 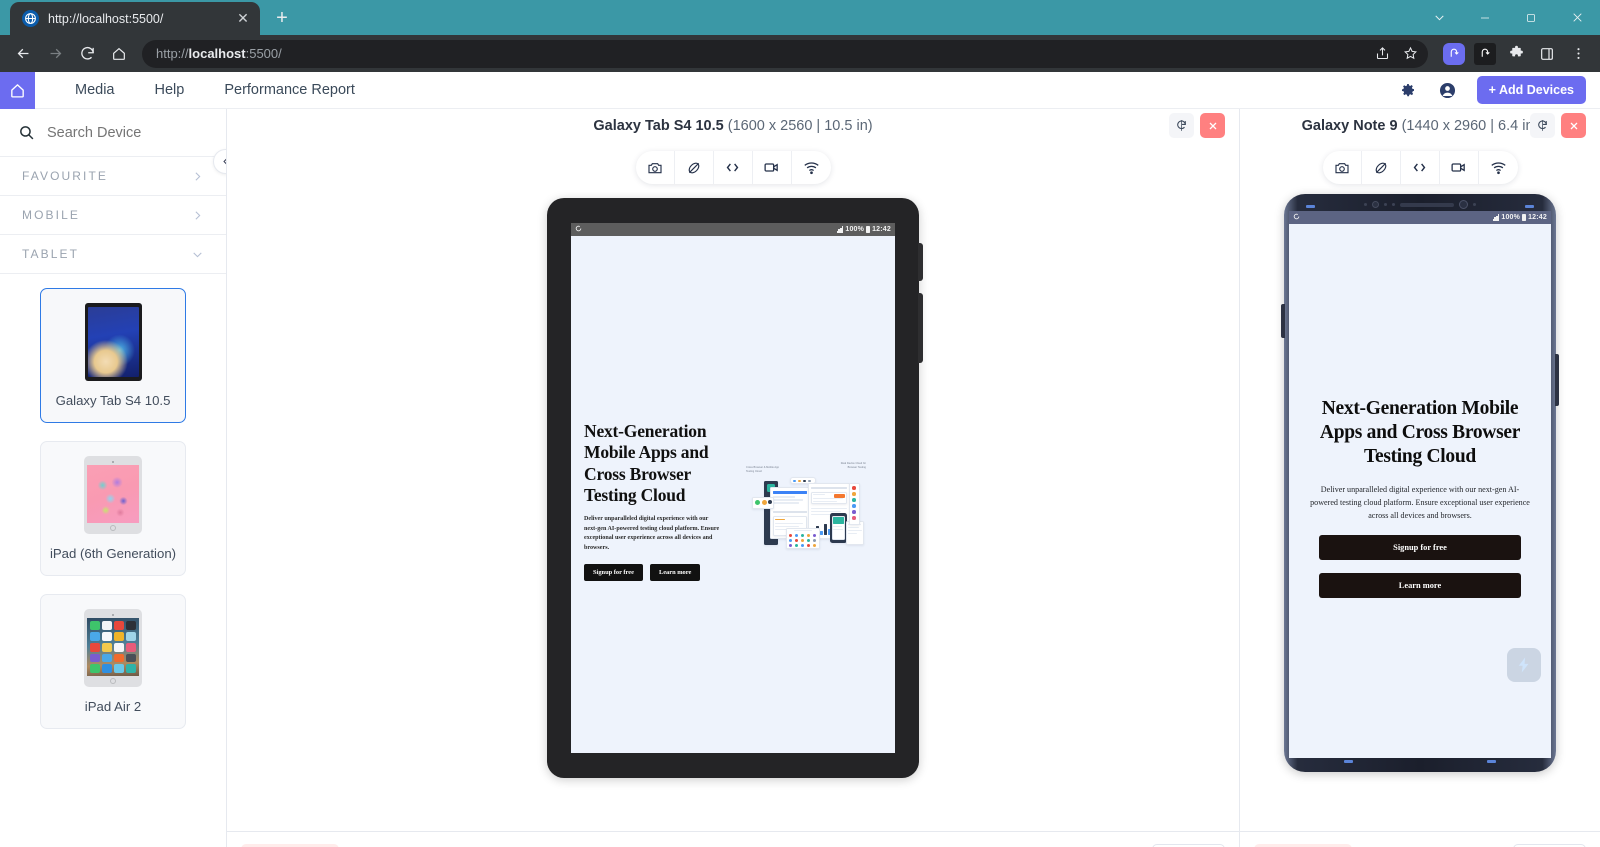 I want to click on search-input, so click(x=127, y=132).